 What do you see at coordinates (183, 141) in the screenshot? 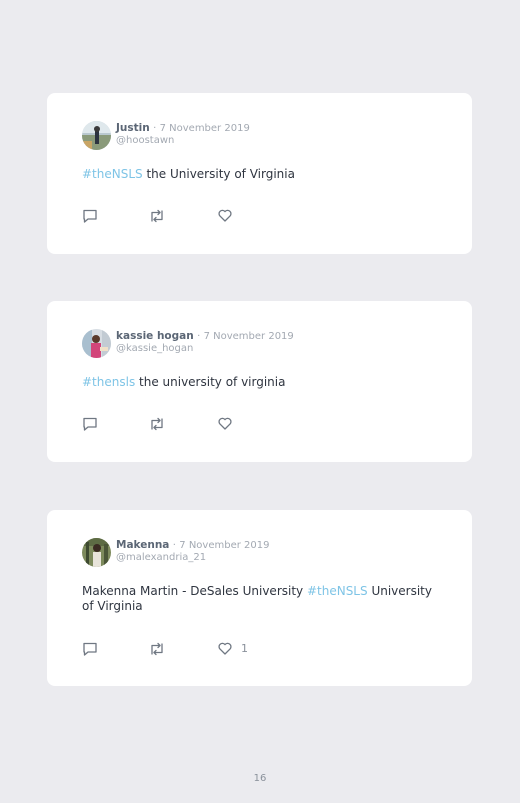
I see `author-handle: @hoostawn` at bounding box center [183, 141].